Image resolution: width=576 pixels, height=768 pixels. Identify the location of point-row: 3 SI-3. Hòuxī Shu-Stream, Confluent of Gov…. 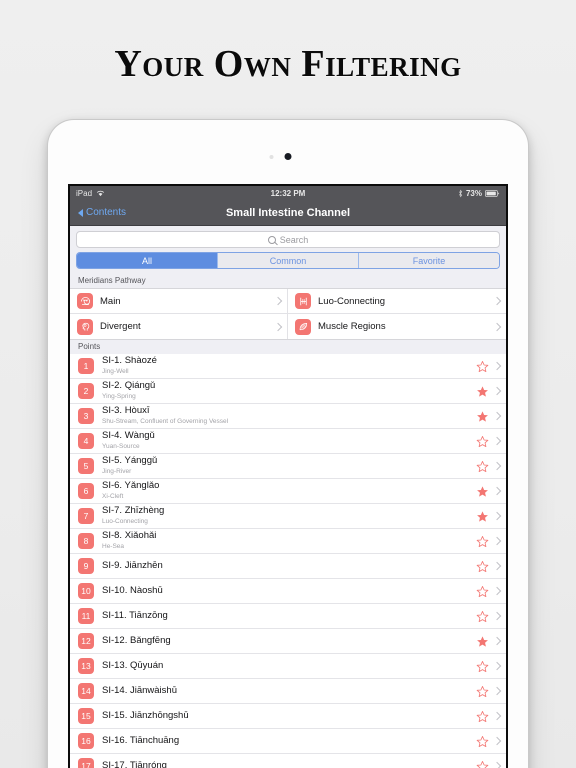
(288, 416).